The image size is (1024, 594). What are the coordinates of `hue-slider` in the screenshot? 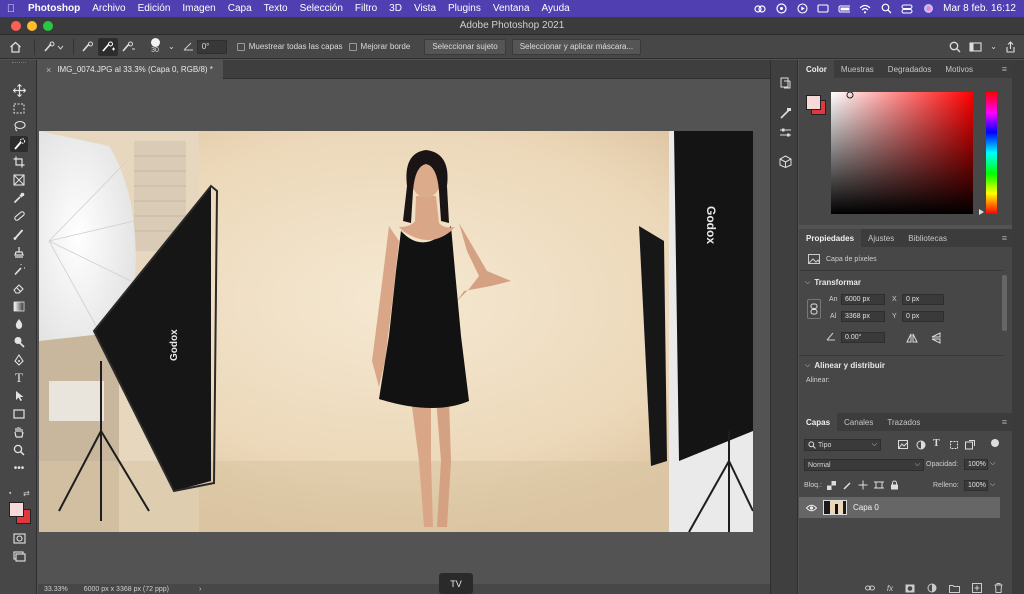 It's located at (991, 153).